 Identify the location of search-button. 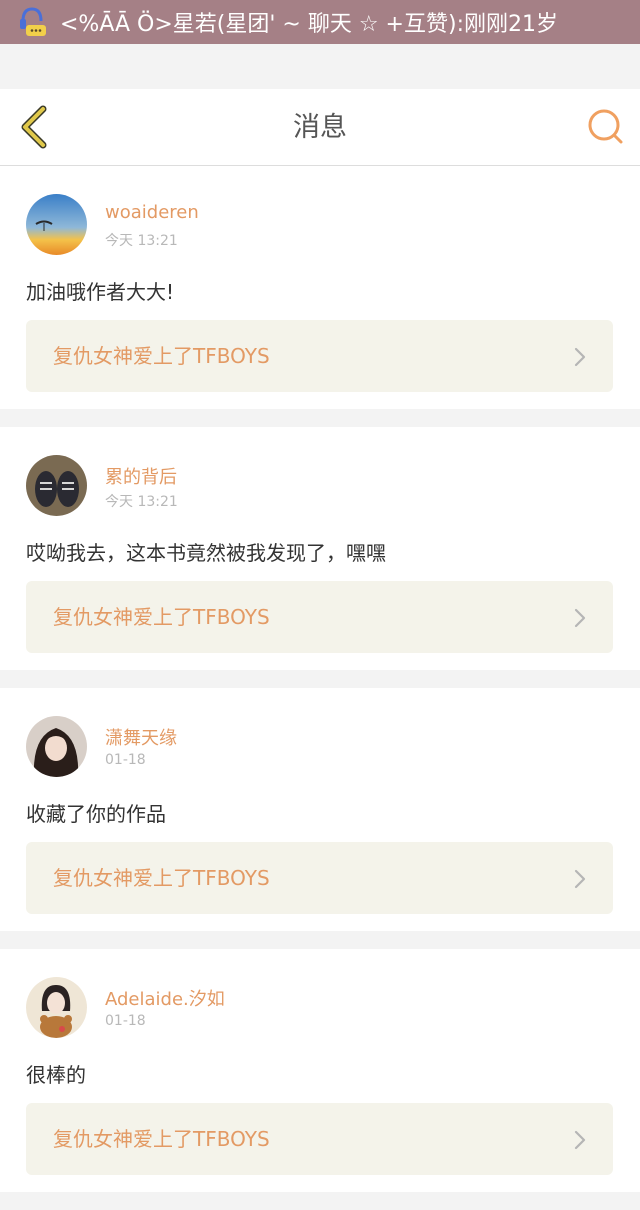
(606, 127).